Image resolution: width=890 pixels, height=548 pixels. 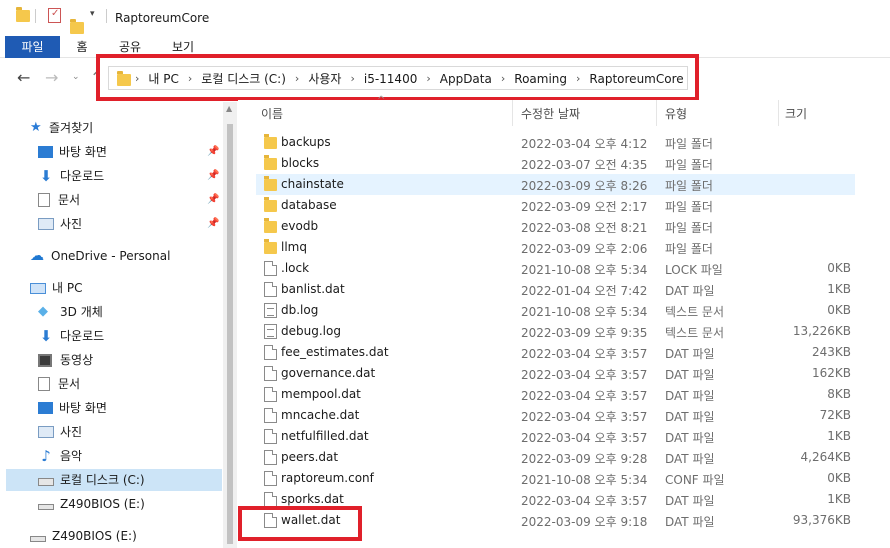 What do you see at coordinates (71, 432) in the screenshot?
I see `sidebar-item-label: 사진` at bounding box center [71, 432].